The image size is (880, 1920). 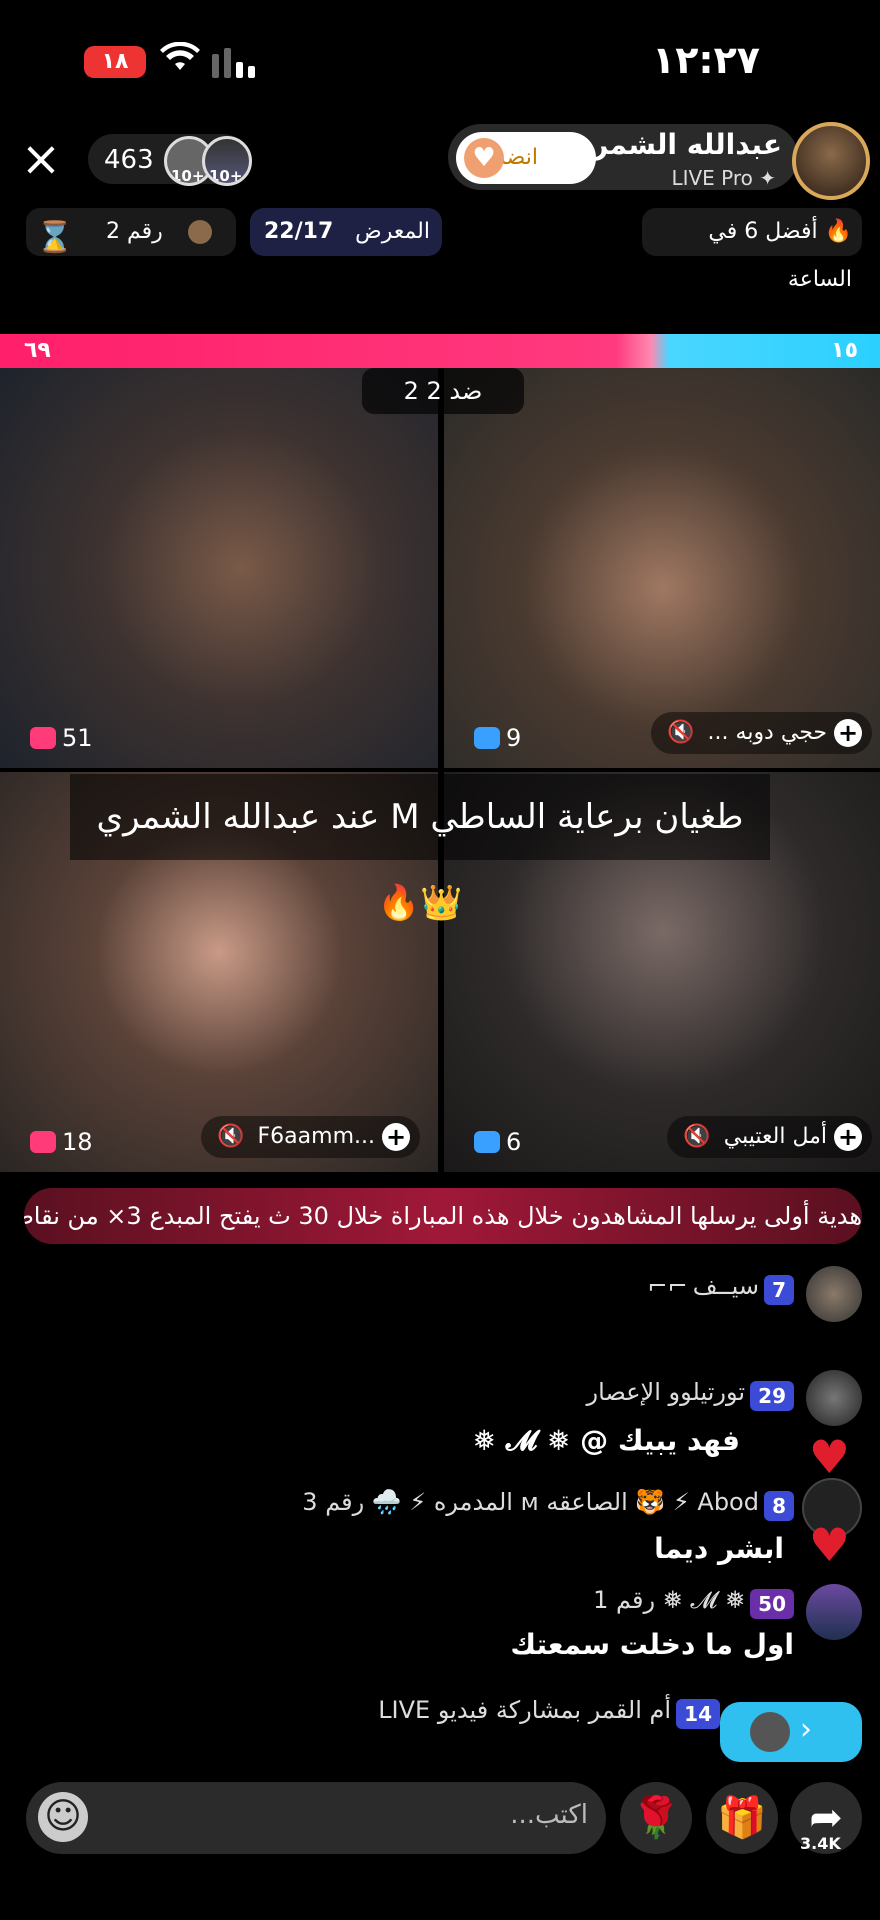 What do you see at coordinates (606, 1440) in the screenshot?
I see `chat-text: فهد يبيك @ ❅ 𝓜 ❅` at bounding box center [606, 1440].